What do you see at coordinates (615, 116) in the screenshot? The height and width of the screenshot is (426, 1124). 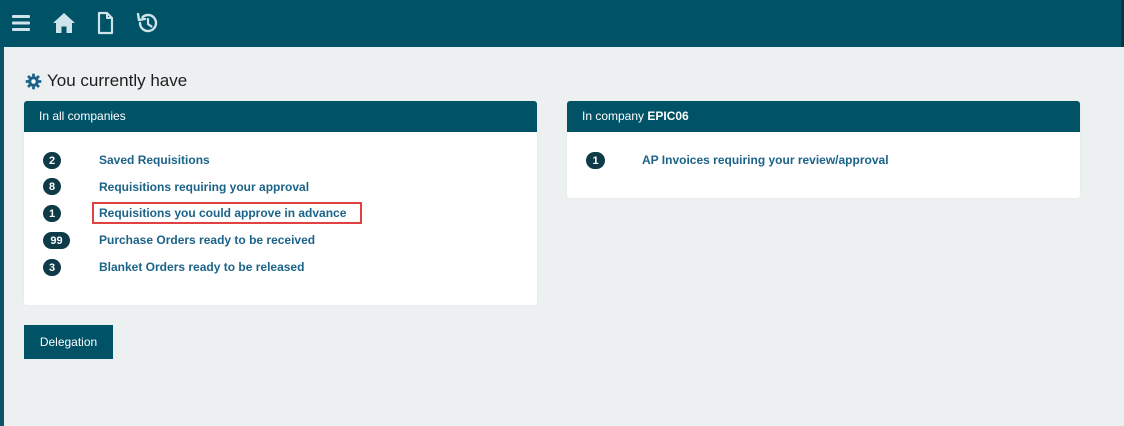 I see `panel-header-prefix: In company` at bounding box center [615, 116].